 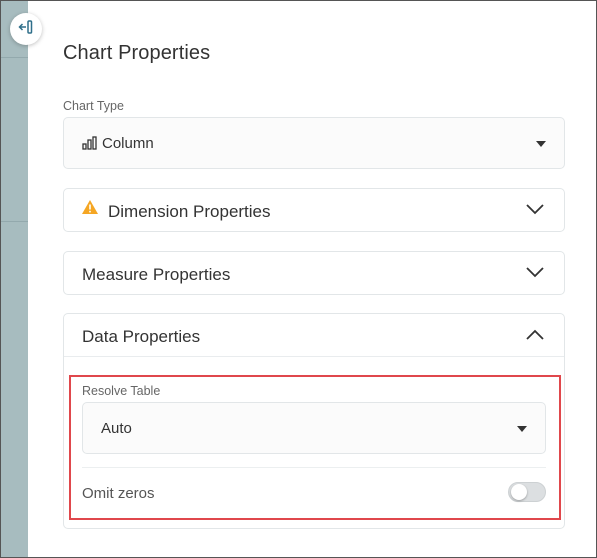 What do you see at coordinates (535, 336) in the screenshot?
I see `chevron-up-icon` at bounding box center [535, 336].